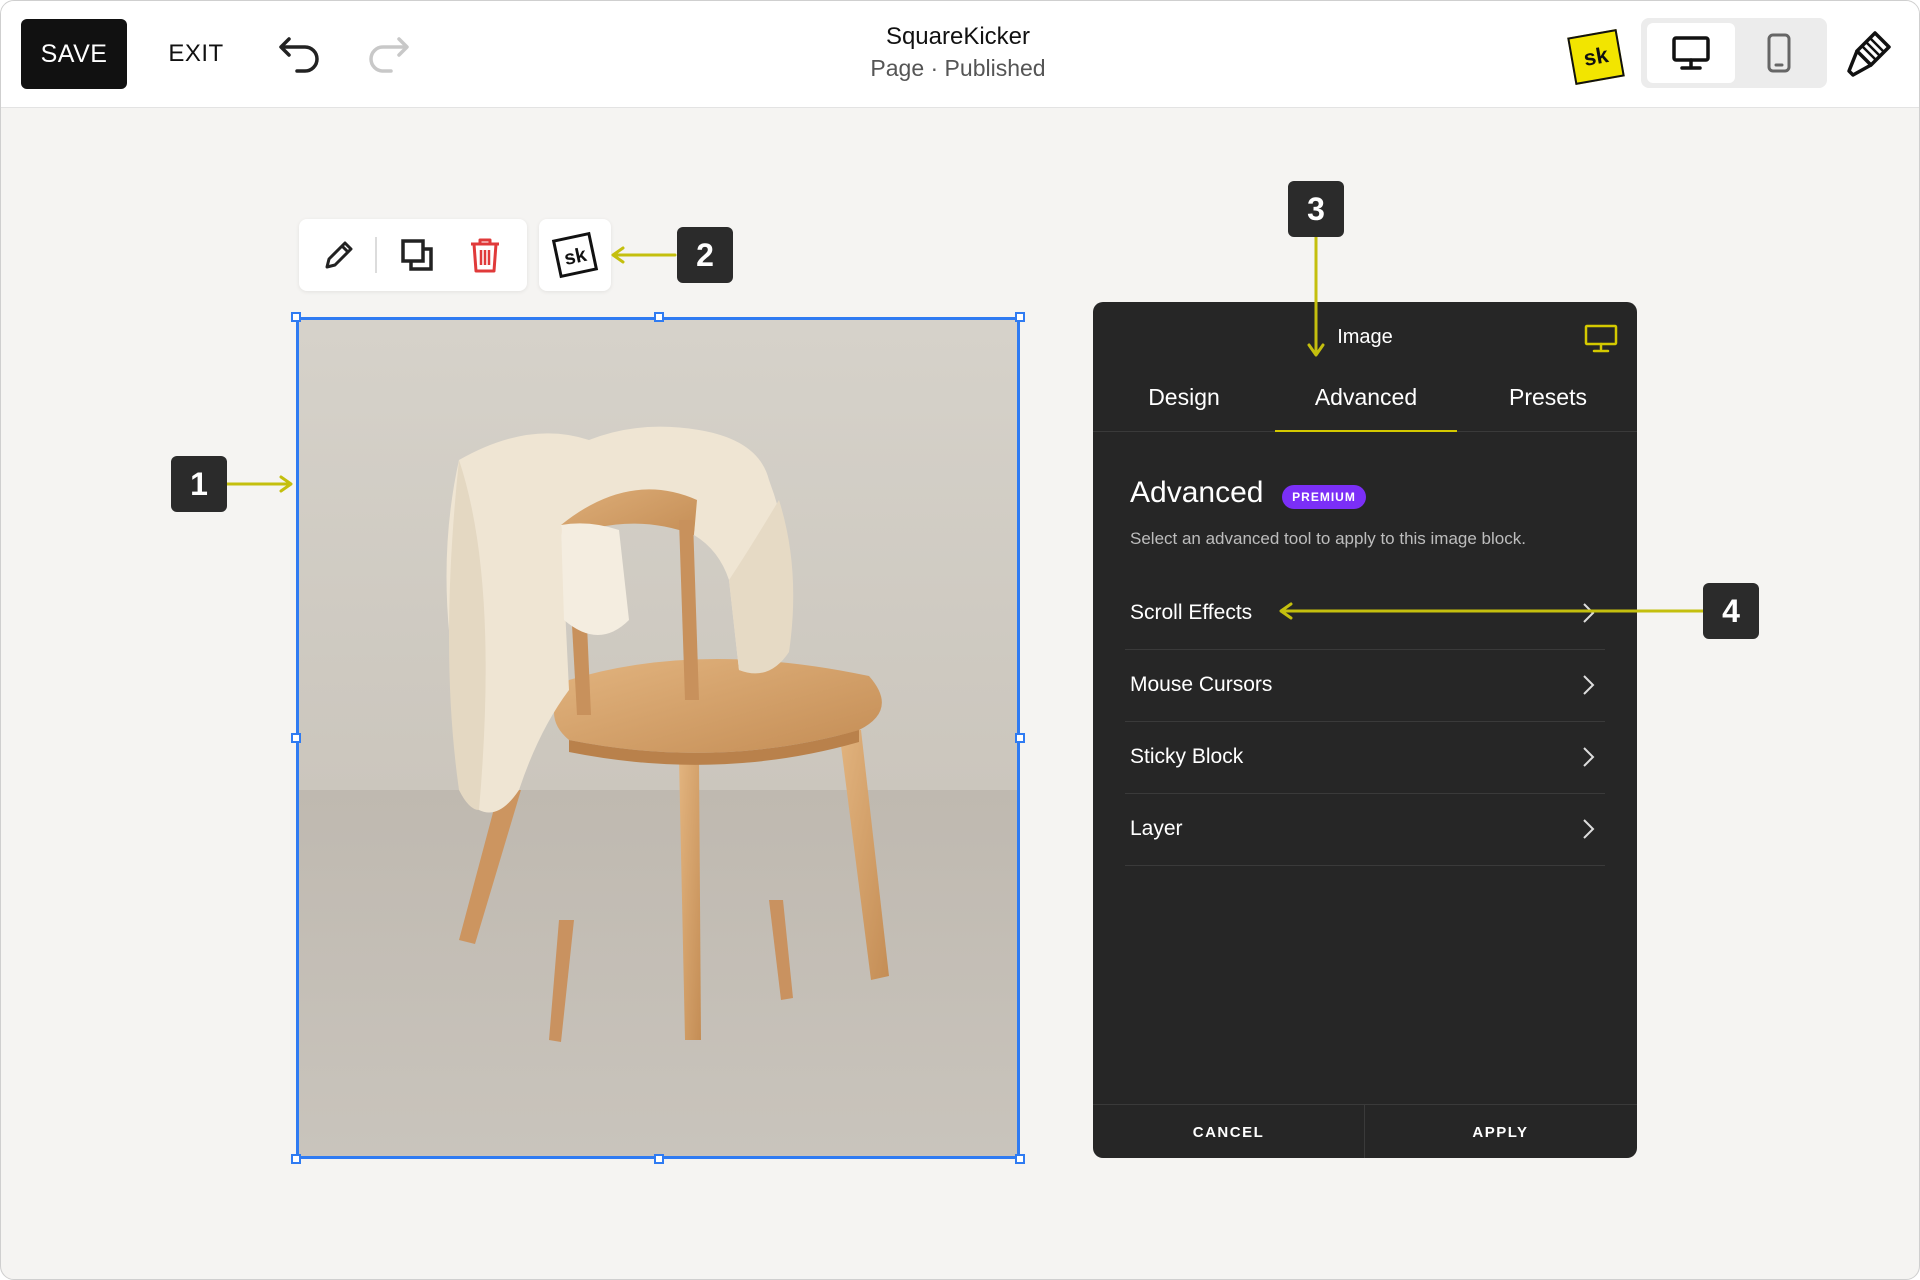 This screenshot has width=1920, height=1280. What do you see at coordinates (705, 255) in the screenshot?
I see `callout-badge-2: 2` at bounding box center [705, 255].